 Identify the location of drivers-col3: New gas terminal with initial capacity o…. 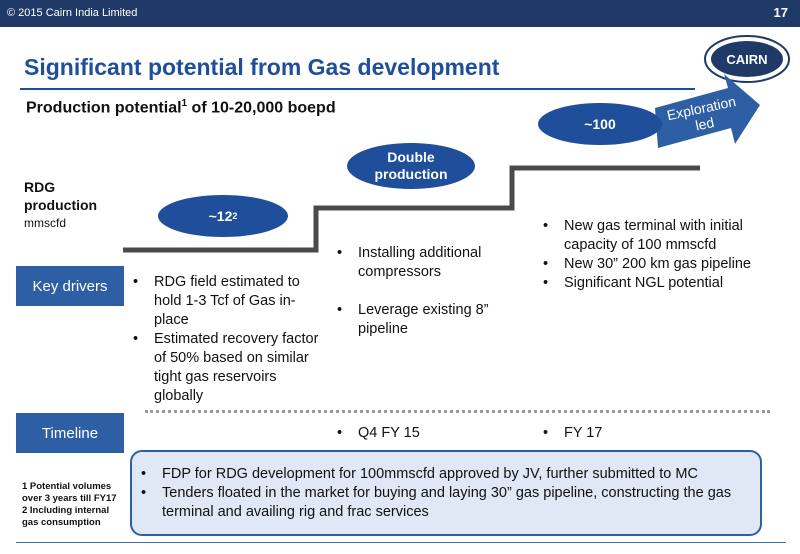
(655, 255).